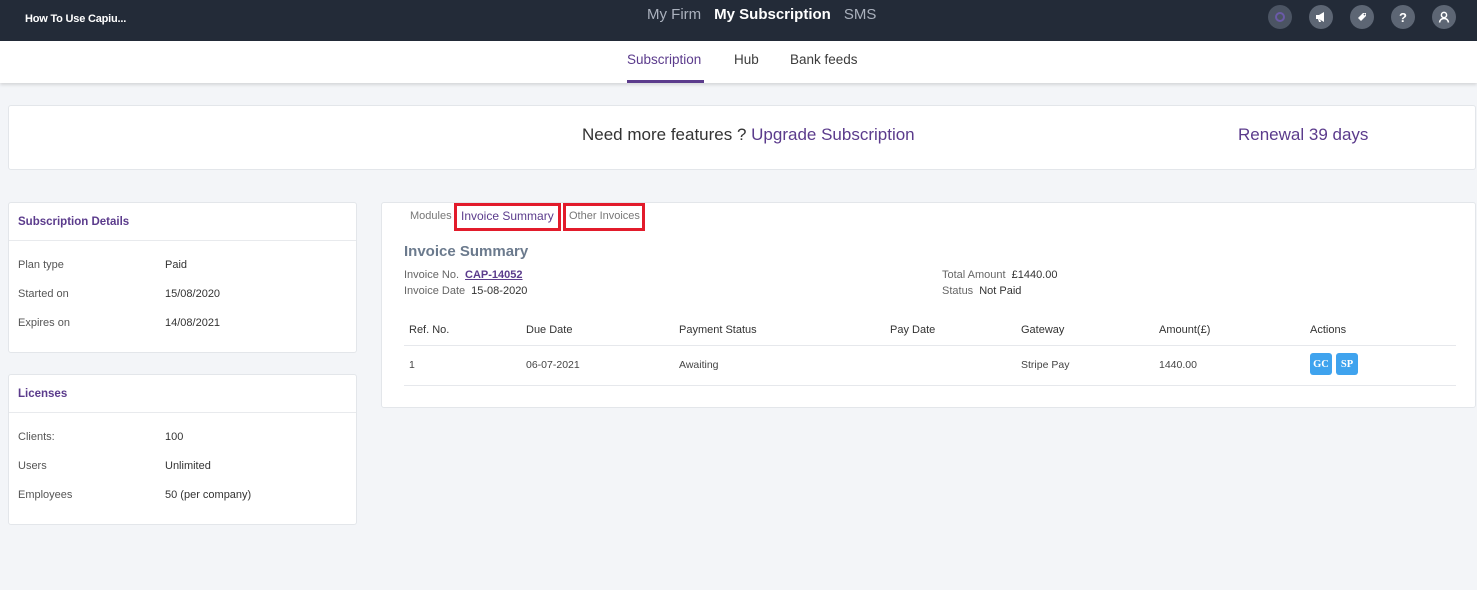  What do you see at coordinates (466, 251) in the screenshot?
I see `invoice-summary-title: Invoice Summary` at bounding box center [466, 251].